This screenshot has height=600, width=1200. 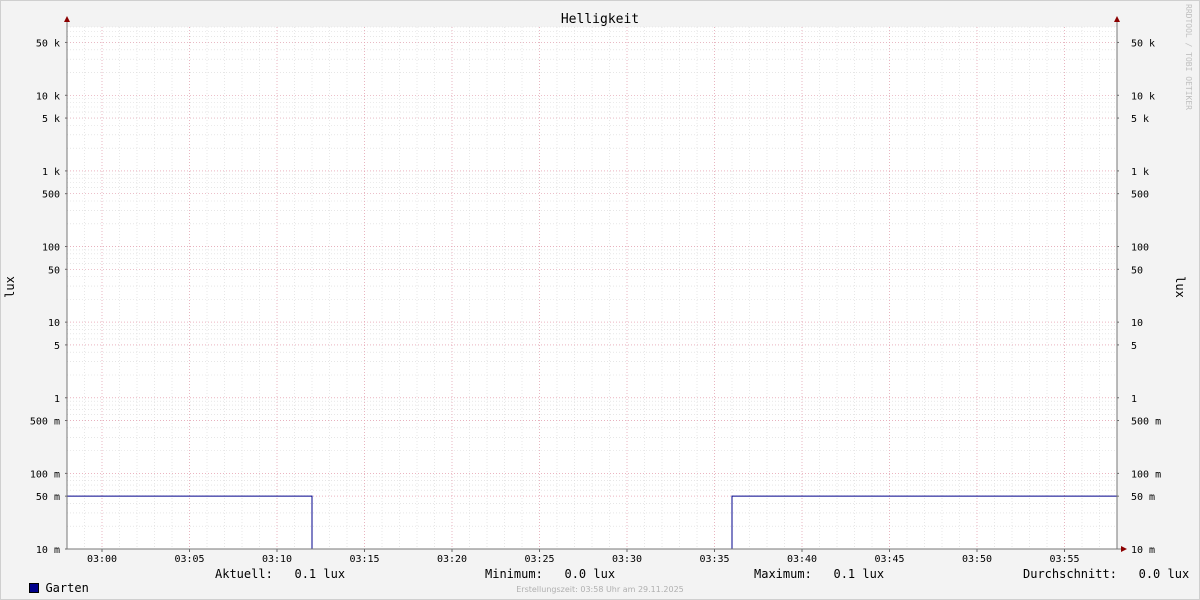 What do you see at coordinates (48, 550) in the screenshot?
I see `y-tick-label: 10 m` at bounding box center [48, 550].